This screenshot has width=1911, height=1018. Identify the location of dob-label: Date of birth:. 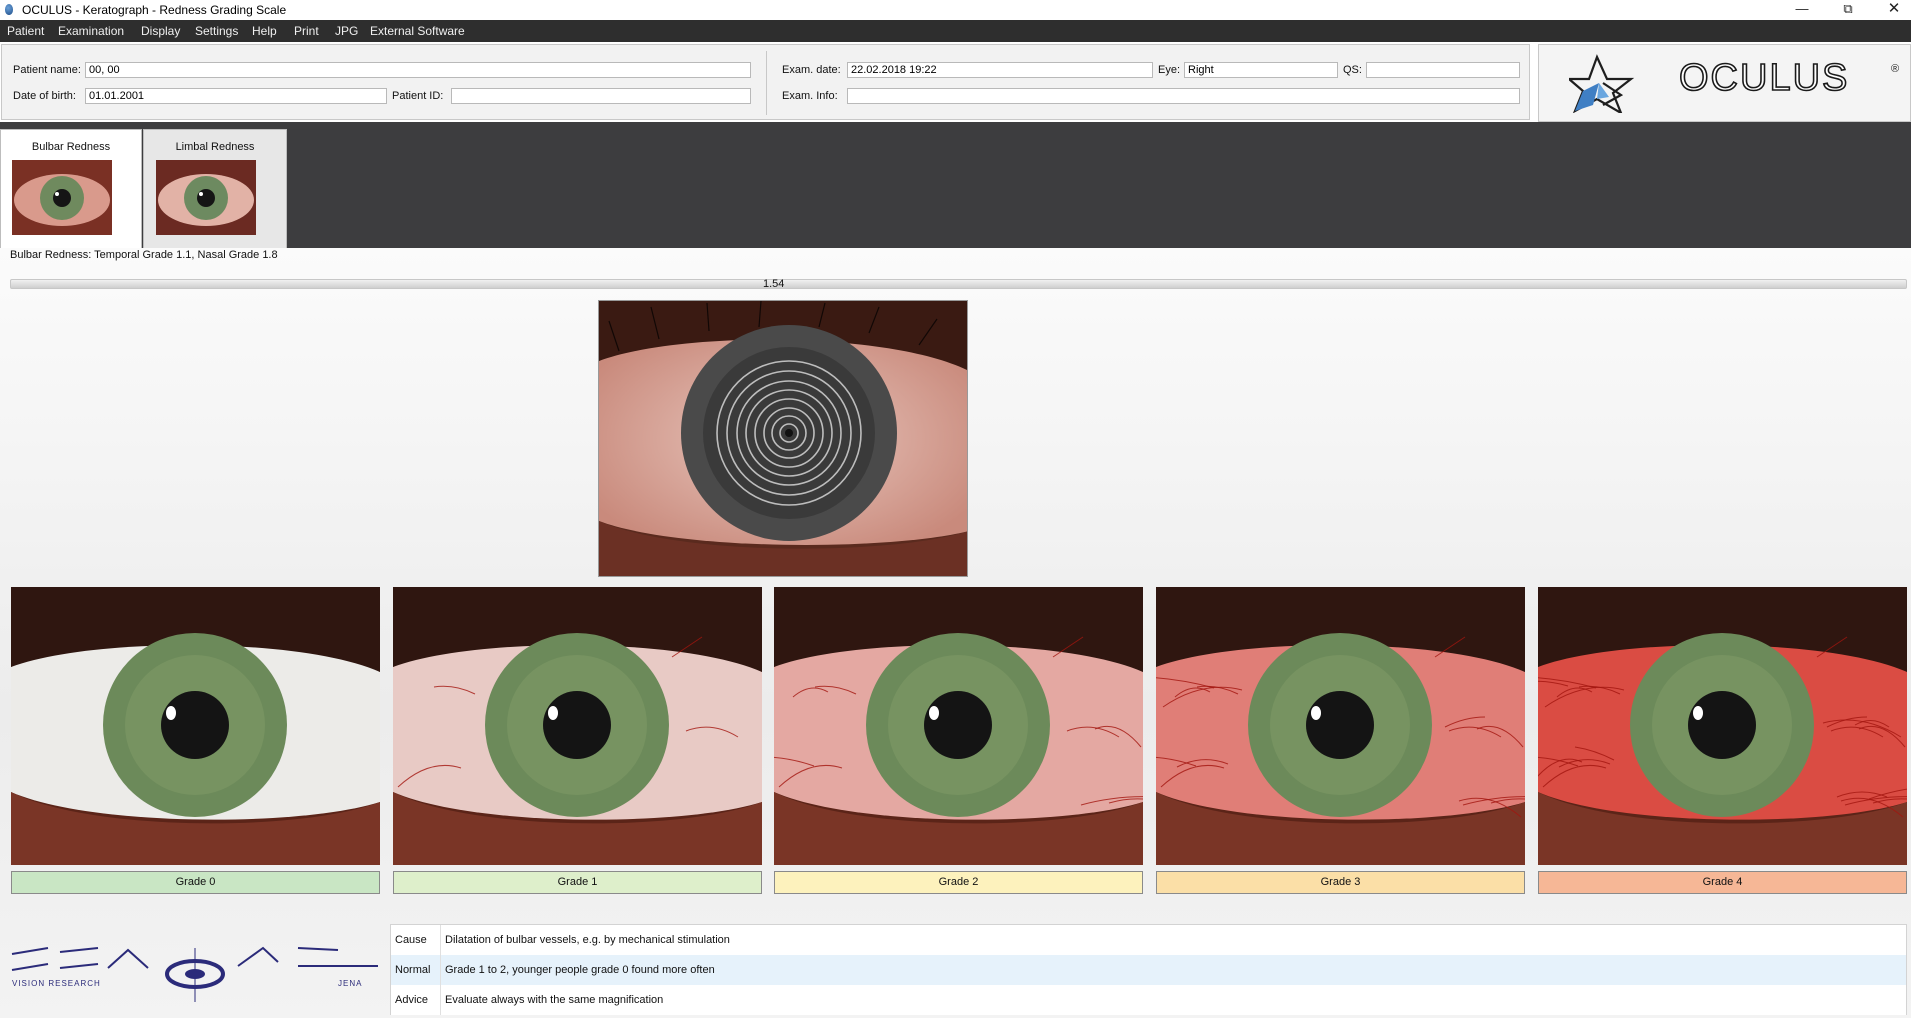
(44, 96).